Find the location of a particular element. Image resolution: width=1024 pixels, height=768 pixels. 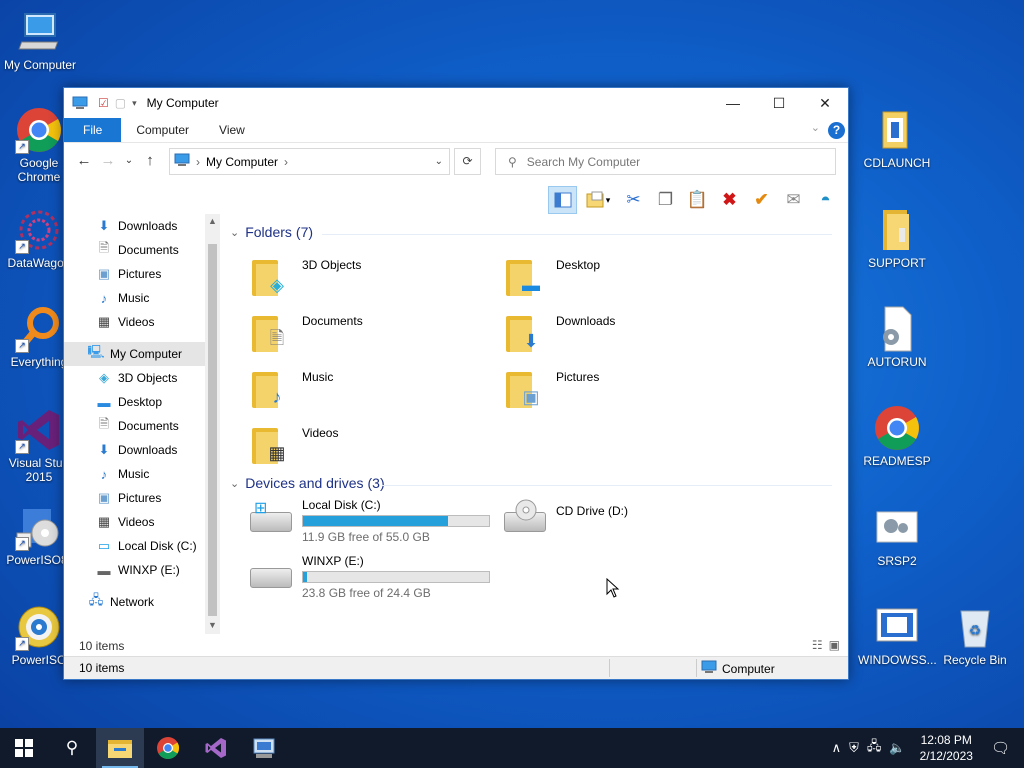

windows-logo-icon is located at coordinates (24, 748).